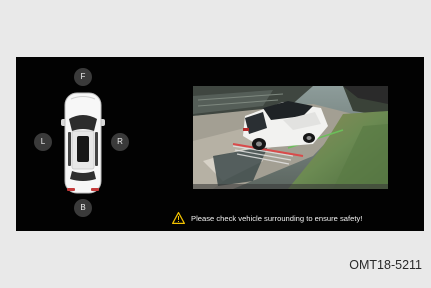 The image size is (431, 288). I want to click on figure-code: OMT18-5211, so click(385, 265).